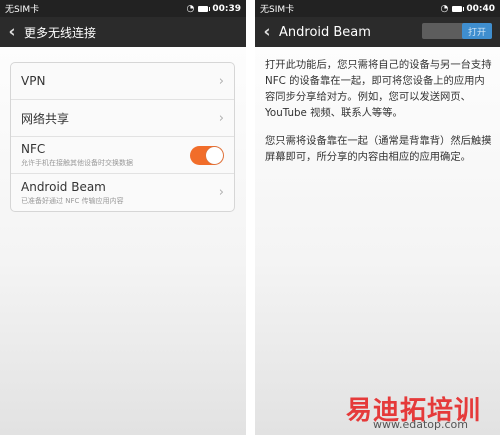  Describe the element at coordinates (63, 186) in the screenshot. I see `android-beam-label: Android Beam` at that location.